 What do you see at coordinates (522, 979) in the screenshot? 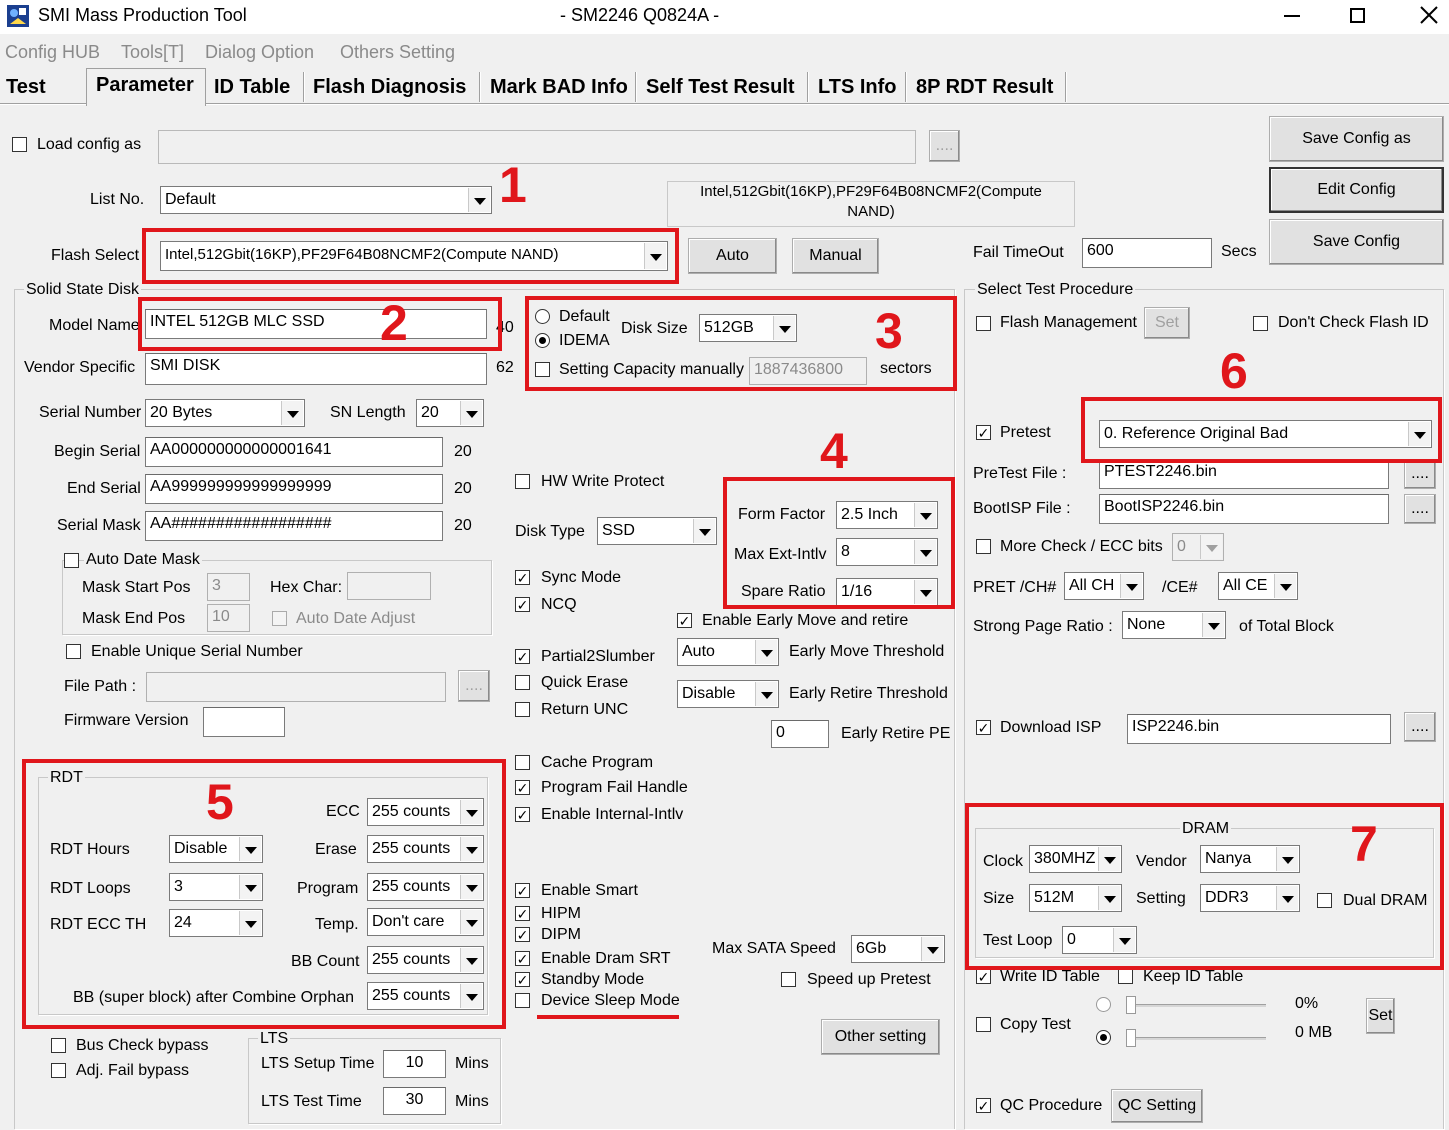
I see `standby-mode-checkbox: ✓` at bounding box center [522, 979].